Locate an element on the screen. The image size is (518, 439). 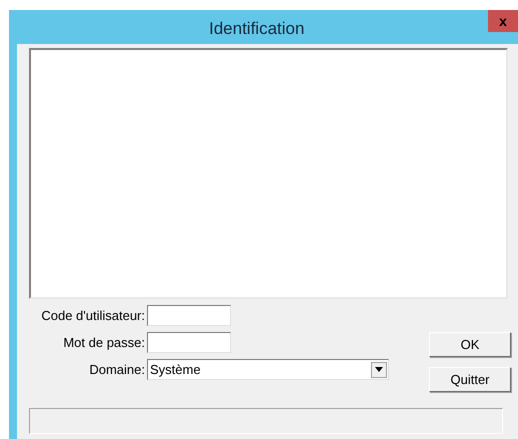
dialog-button: Quitter is located at coordinates (470, 379).